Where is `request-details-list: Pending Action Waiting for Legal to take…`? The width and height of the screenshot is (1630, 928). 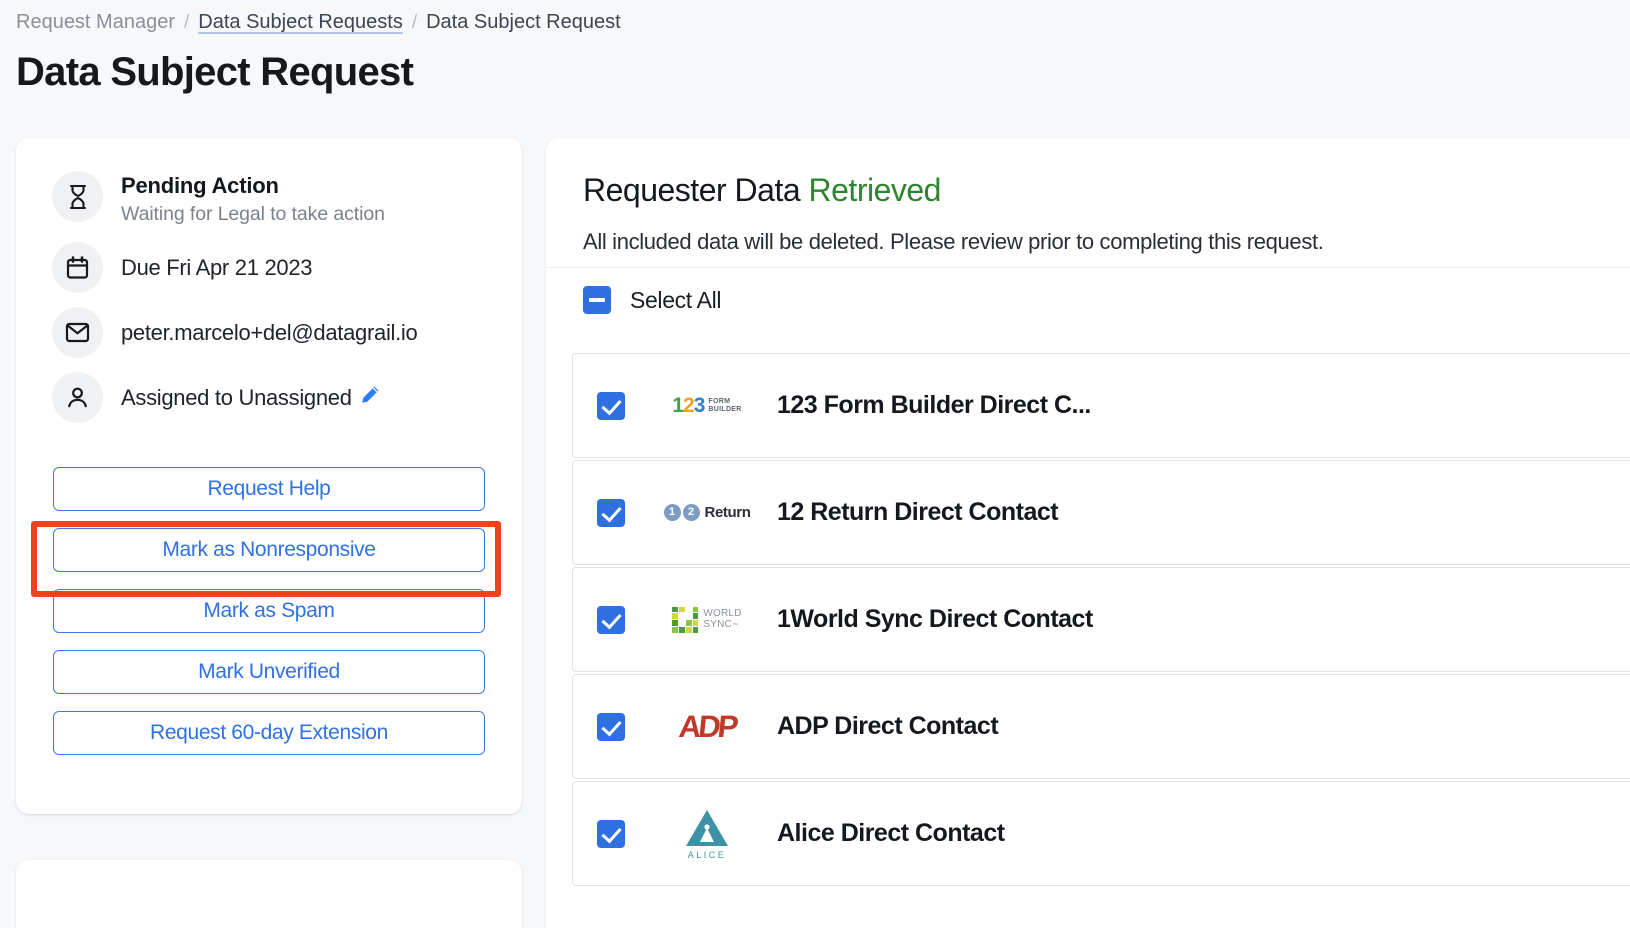
request-details-list: Pending Action Waiting for Legal to take… is located at coordinates (272, 304).